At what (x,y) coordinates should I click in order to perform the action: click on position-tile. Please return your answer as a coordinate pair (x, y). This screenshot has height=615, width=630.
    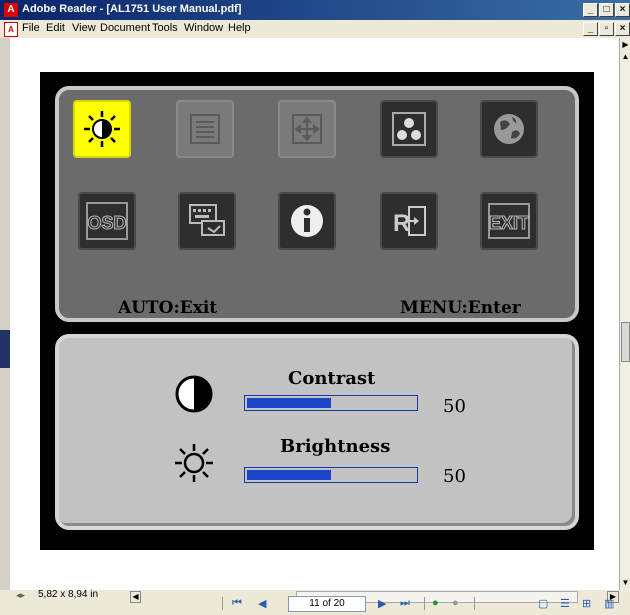
    Looking at the image, I should click on (307, 129).